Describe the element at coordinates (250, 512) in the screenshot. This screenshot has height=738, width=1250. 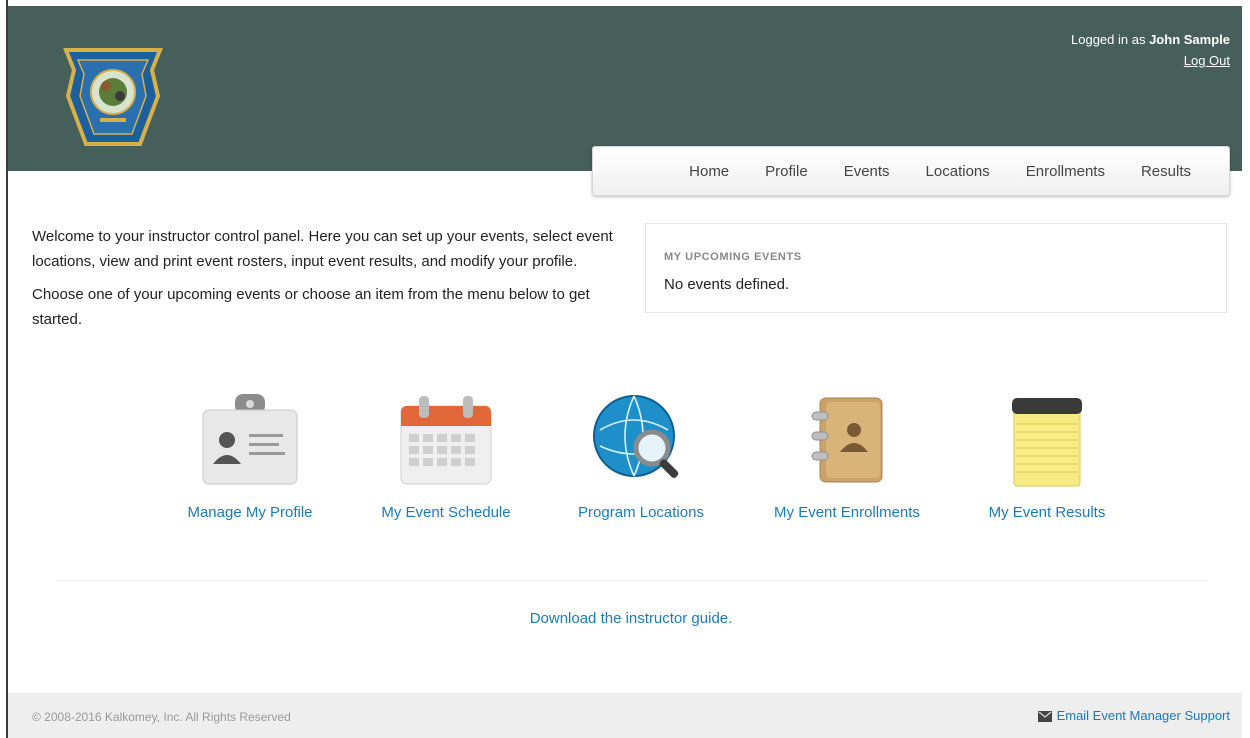
I see `manage-profile-label: Manage My Profile` at that location.